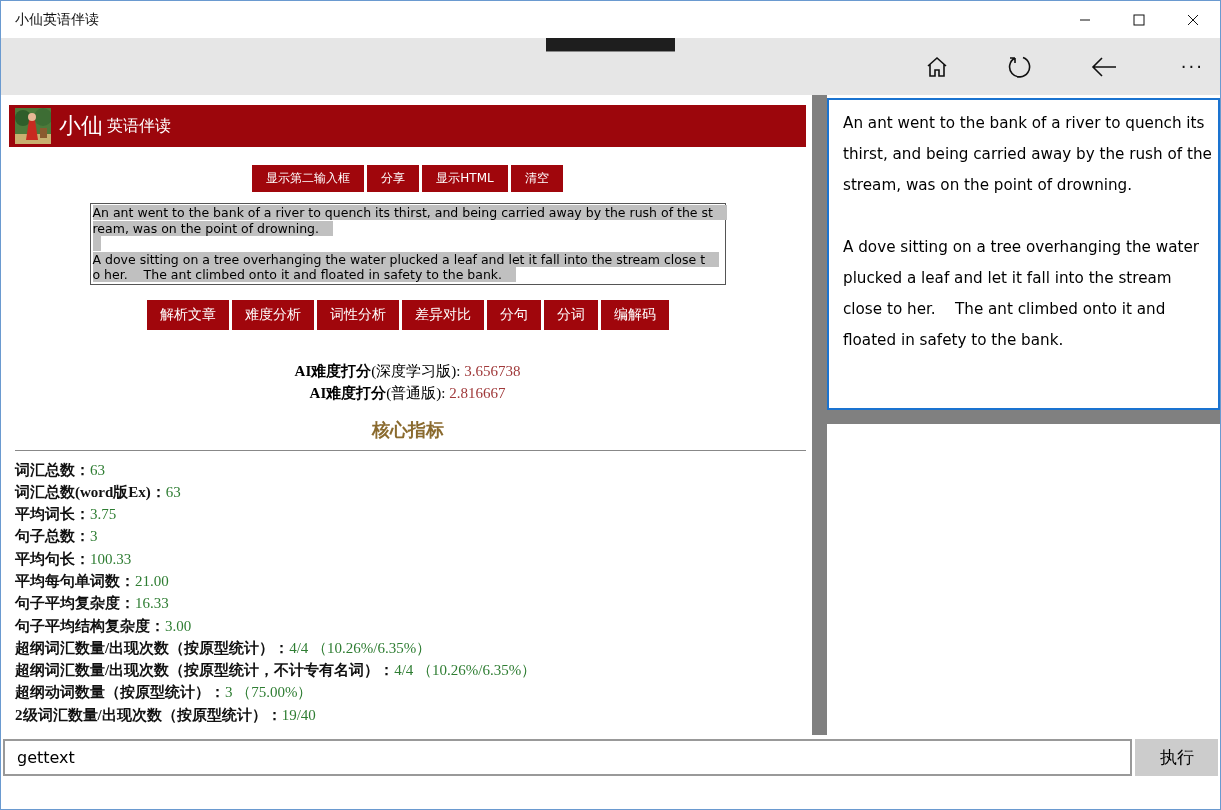 The width and height of the screenshot is (1221, 810). Describe the element at coordinates (477, 392) in the screenshot. I see `score-value: 2.816667` at that location.